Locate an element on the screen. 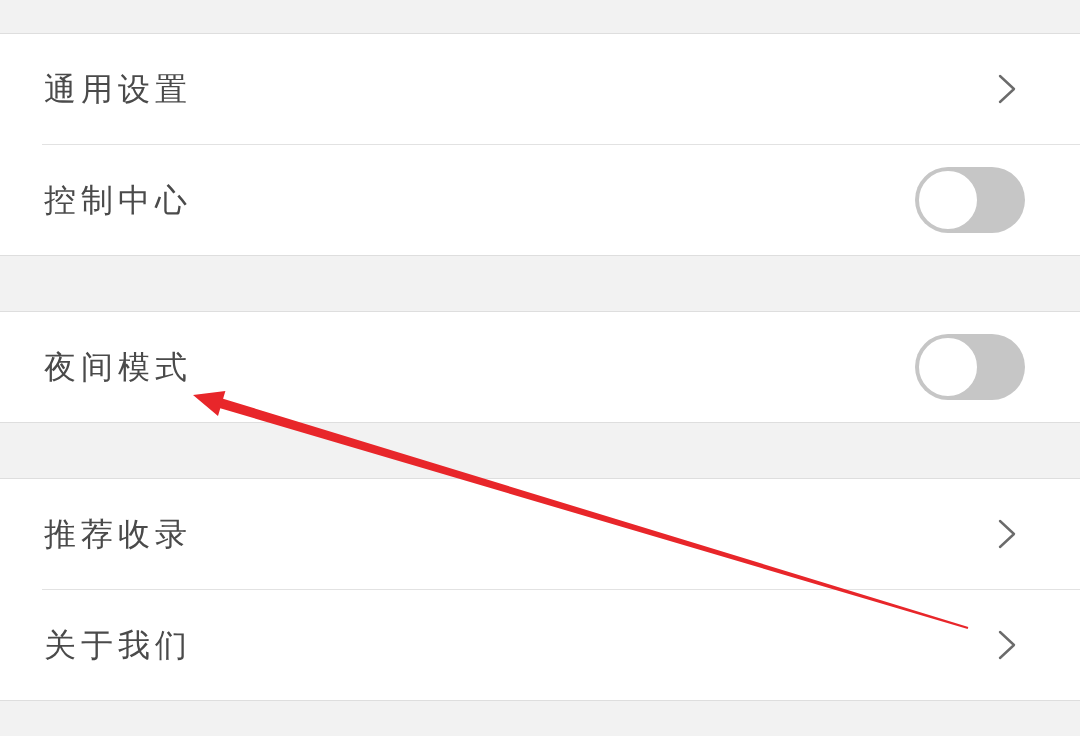  setting-label: 关于我们 is located at coordinates (118, 645).